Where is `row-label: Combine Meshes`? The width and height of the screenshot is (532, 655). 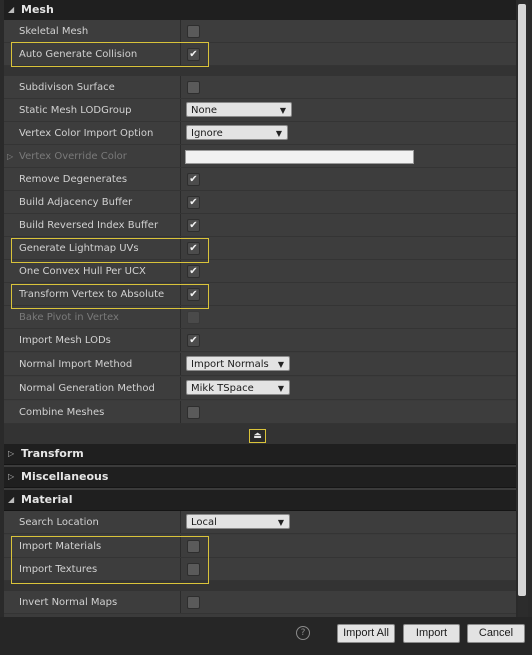 row-label: Combine Meshes is located at coordinates (62, 412).